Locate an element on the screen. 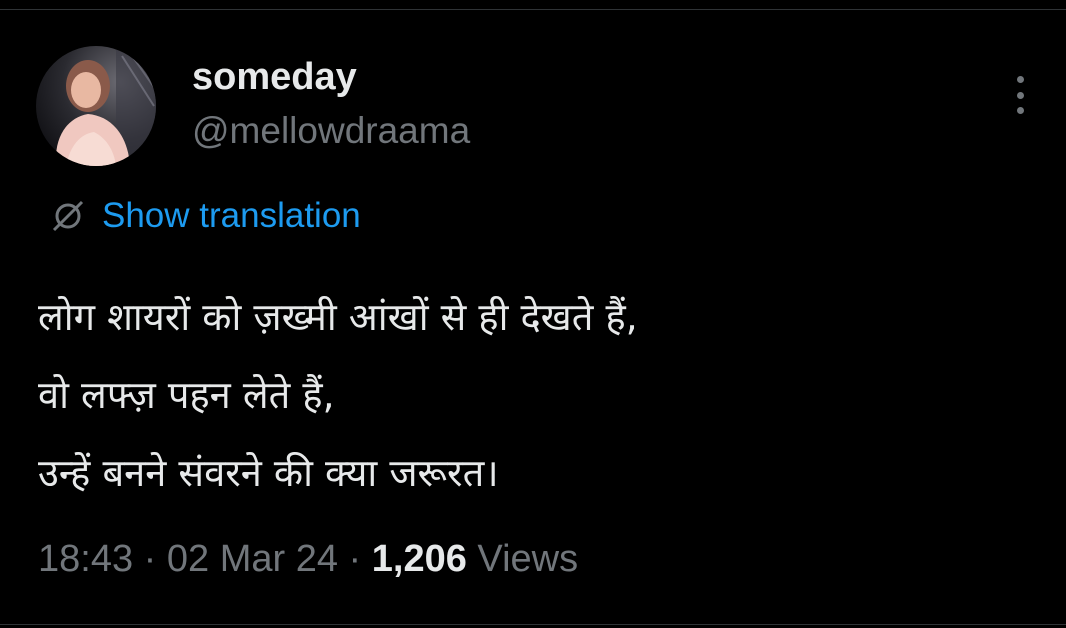 This screenshot has width=1066, height=628. profile-photo-icon is located at coordinates (96, 106).